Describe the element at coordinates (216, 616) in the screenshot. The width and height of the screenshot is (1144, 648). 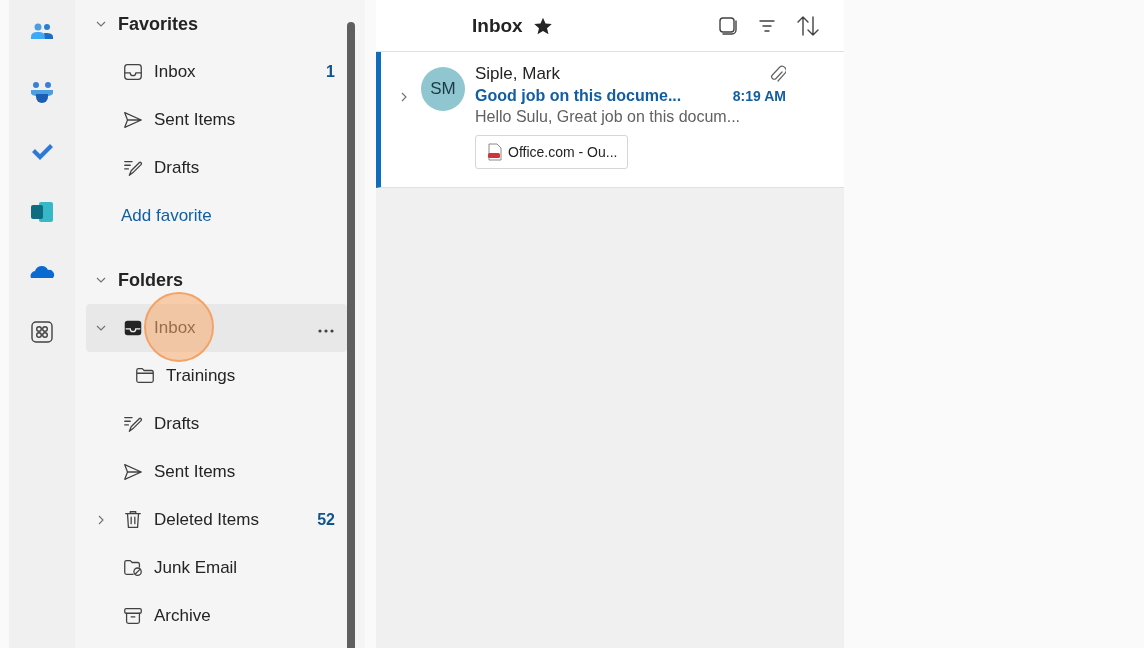
I see `folder-item: Archive` at that location.